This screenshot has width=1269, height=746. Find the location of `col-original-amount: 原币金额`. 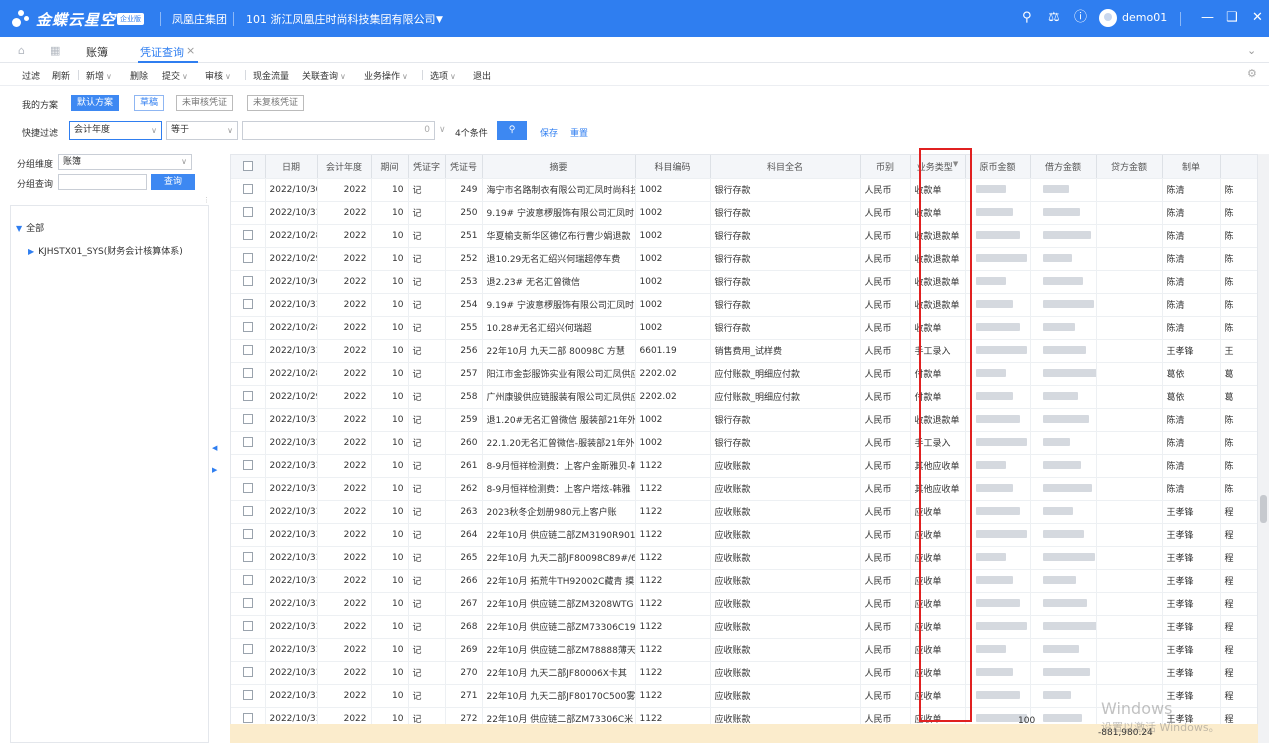

col-original-amount: 原币金额 is located at coordinates (998, 167).